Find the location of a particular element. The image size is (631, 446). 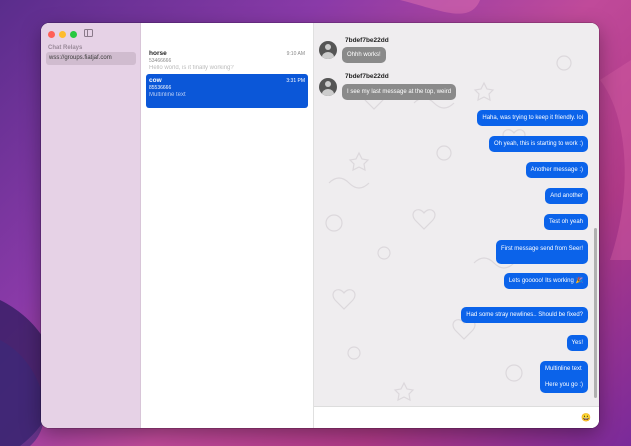

close-button is located at coordinates (51, 34).